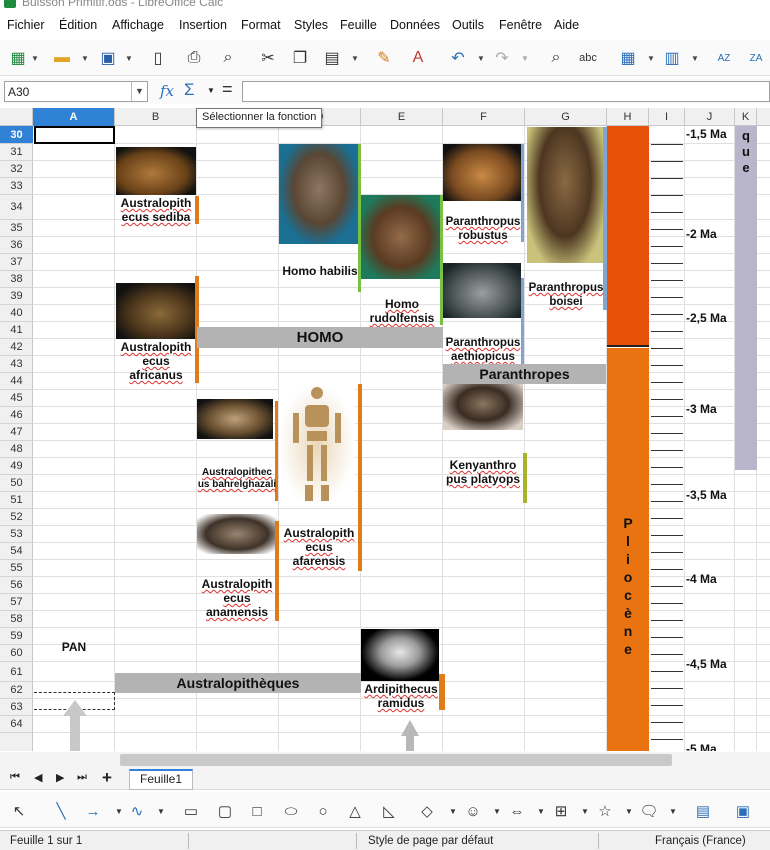  Describe the element at coordinates (156, 210) in the screenshot. I see `sediba-label: Australopith ecus sediba` at that location.